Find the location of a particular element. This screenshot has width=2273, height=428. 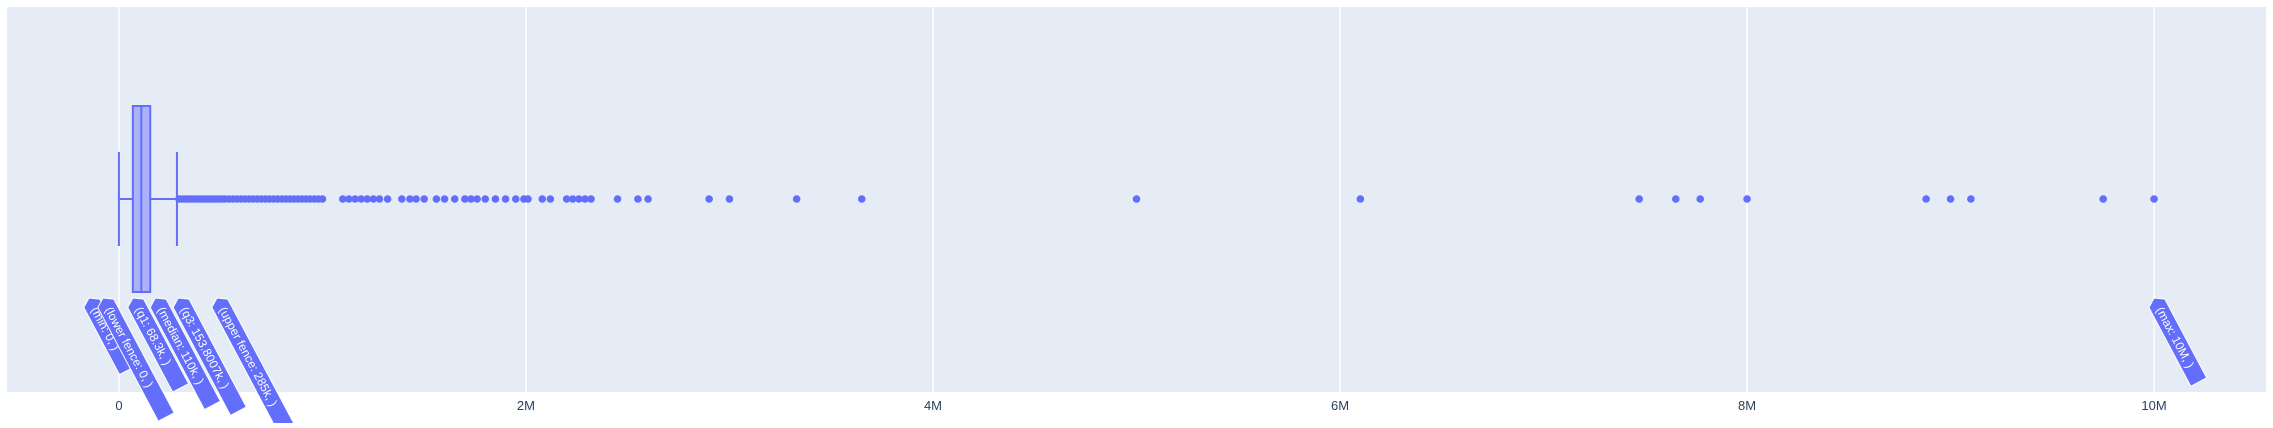

x-tick-label: 8M is located at coordinates (1747, 405).